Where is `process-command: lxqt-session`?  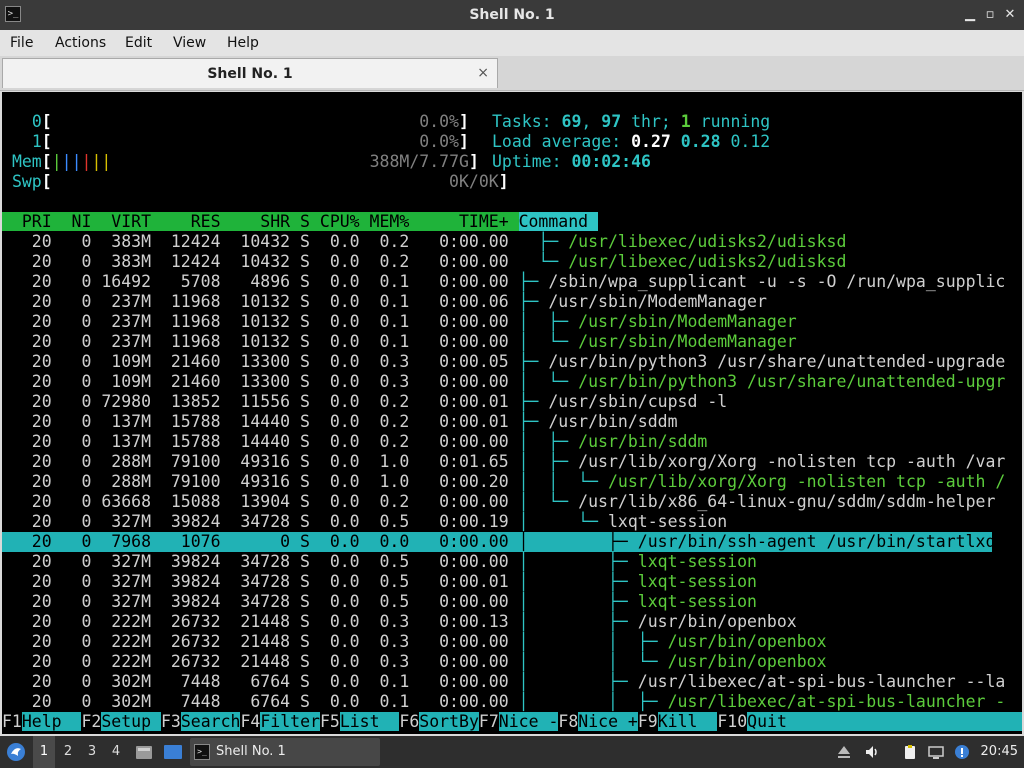
process-command: lxqt-session is located at coordinates (667, 521).